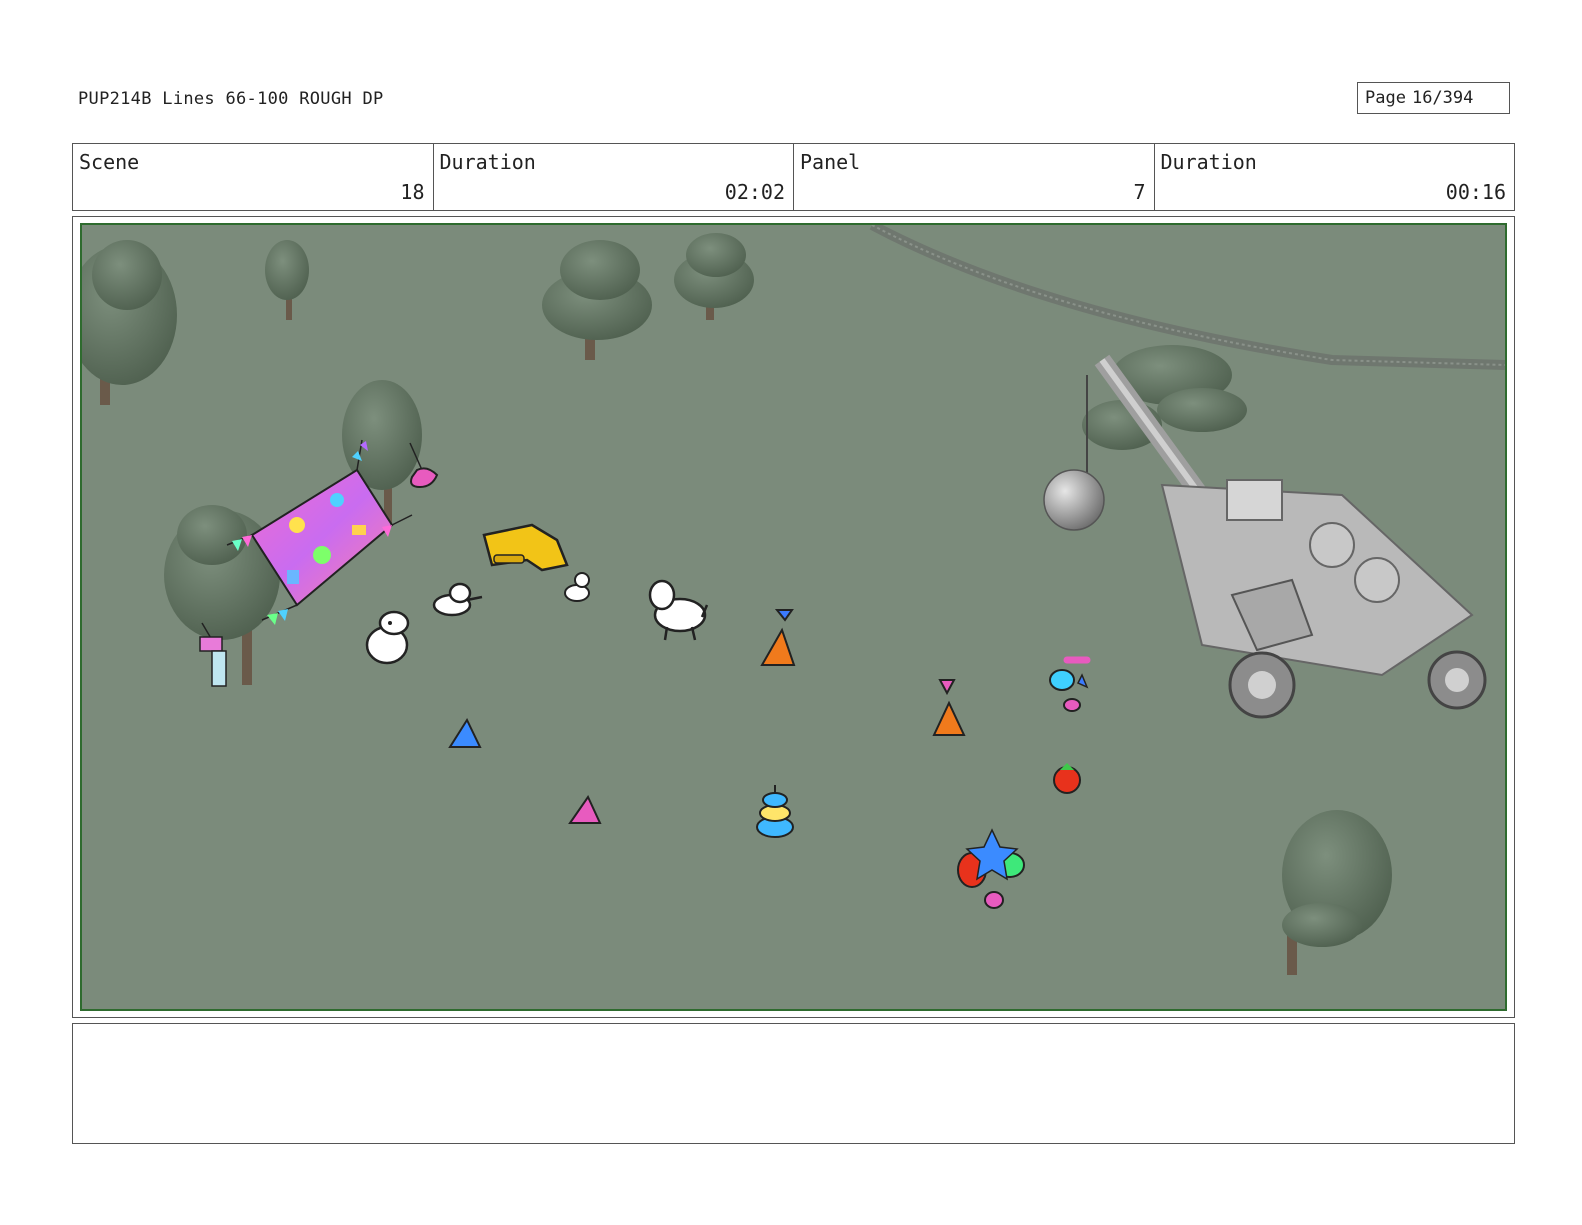  What do you see at coordinates (412, 192) in the screenshot?
I see `scene-value: 18` at bounding box center [412, 192].